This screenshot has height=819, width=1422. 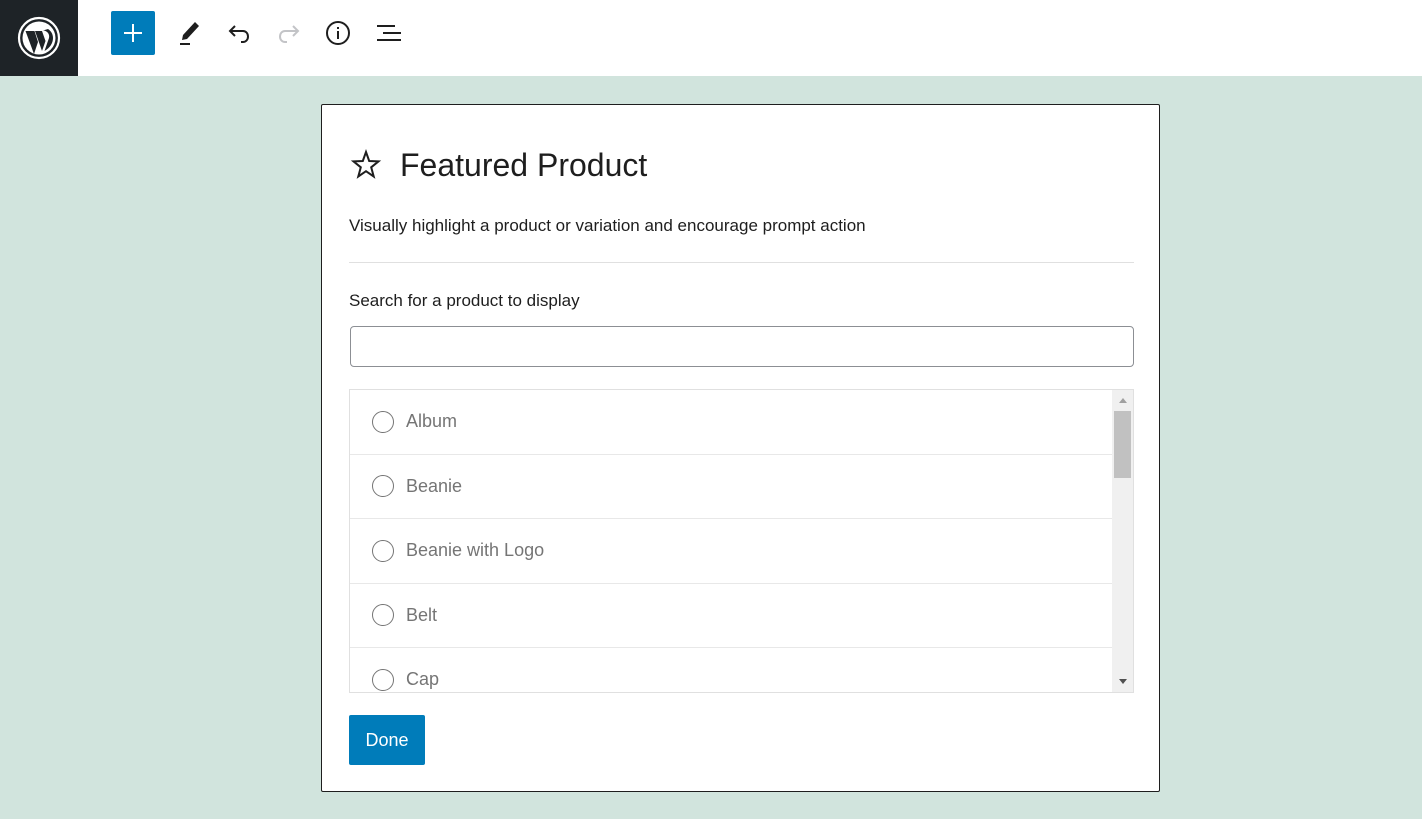 I want to click on scroll-up-arrow, so click(x=1122, y=400).